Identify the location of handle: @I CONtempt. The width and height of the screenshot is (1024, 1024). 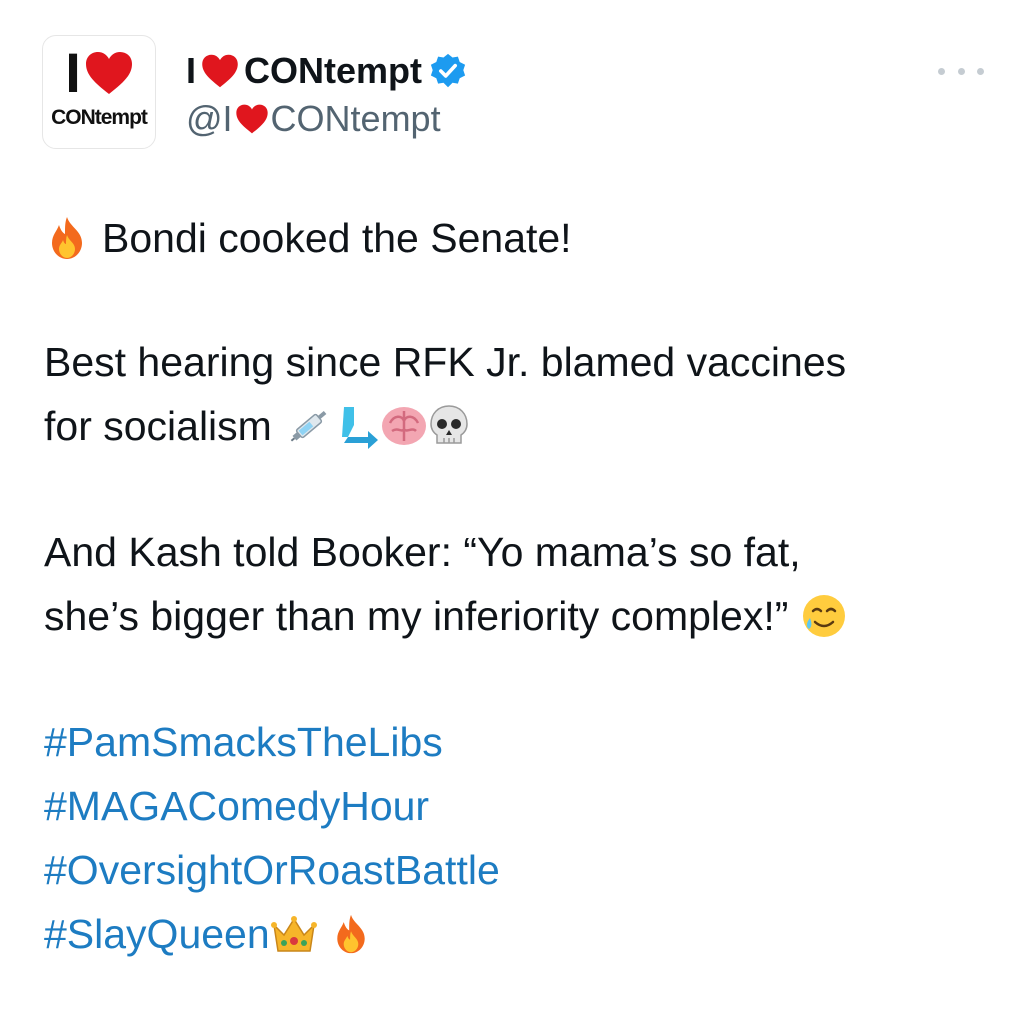
(313, 119).